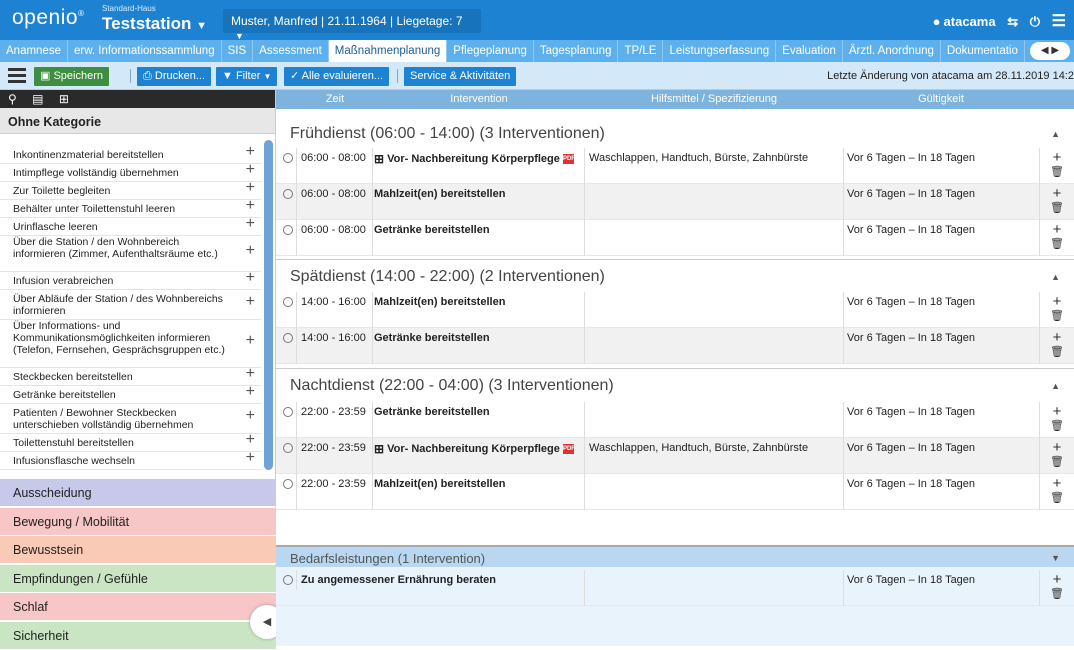 The height and width of the screenshot is (650, 1074). Describe the element at coordinates (130, 394) in the screenshot. I see `list-item: Getränke bereitstellen +` at that location.